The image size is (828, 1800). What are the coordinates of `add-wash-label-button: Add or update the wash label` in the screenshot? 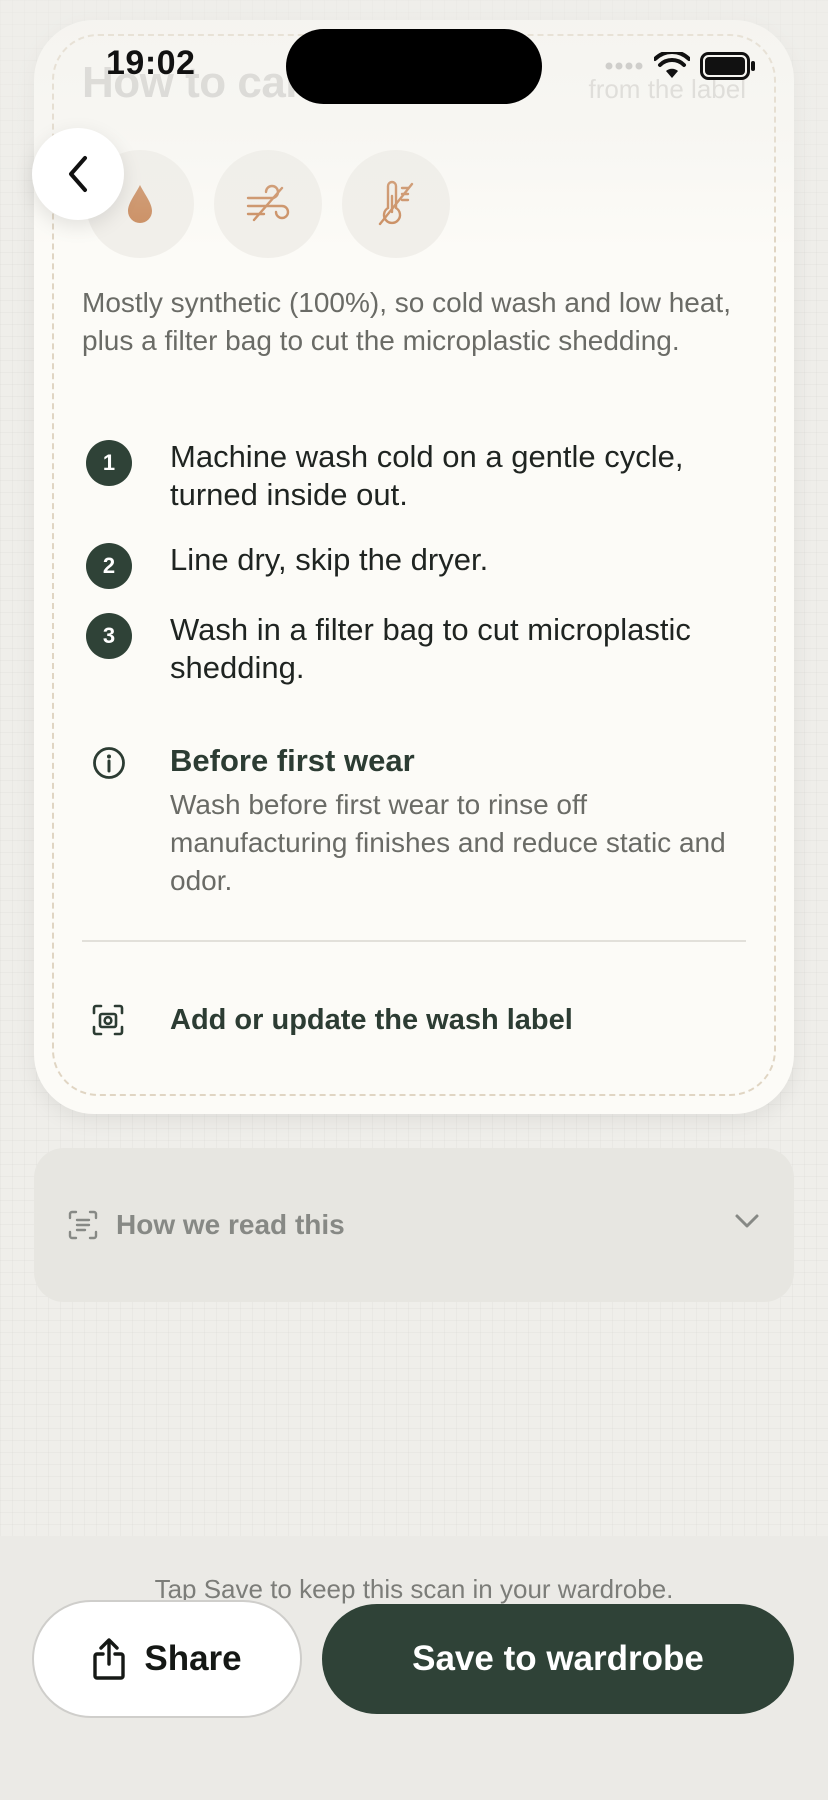 It's located at (416, 1023).